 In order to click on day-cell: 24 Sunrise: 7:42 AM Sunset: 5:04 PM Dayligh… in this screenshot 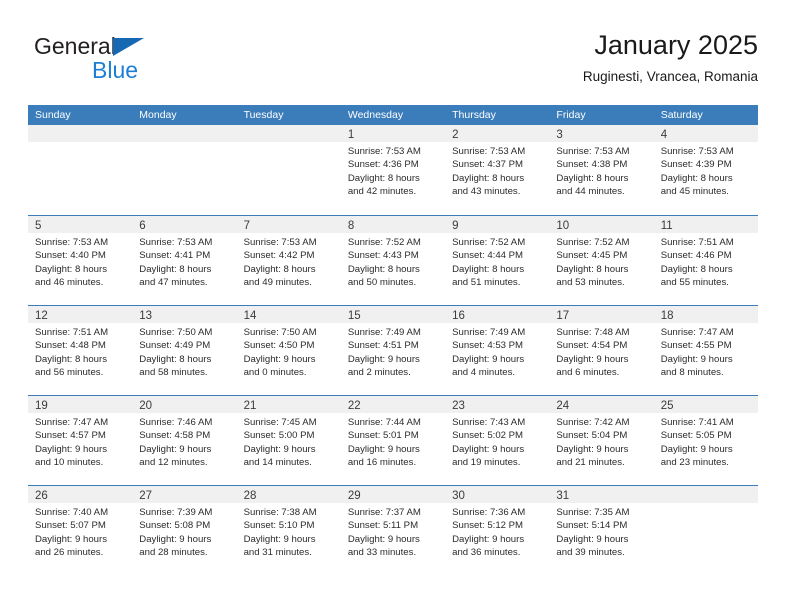, I will do `click(601, 440)`.